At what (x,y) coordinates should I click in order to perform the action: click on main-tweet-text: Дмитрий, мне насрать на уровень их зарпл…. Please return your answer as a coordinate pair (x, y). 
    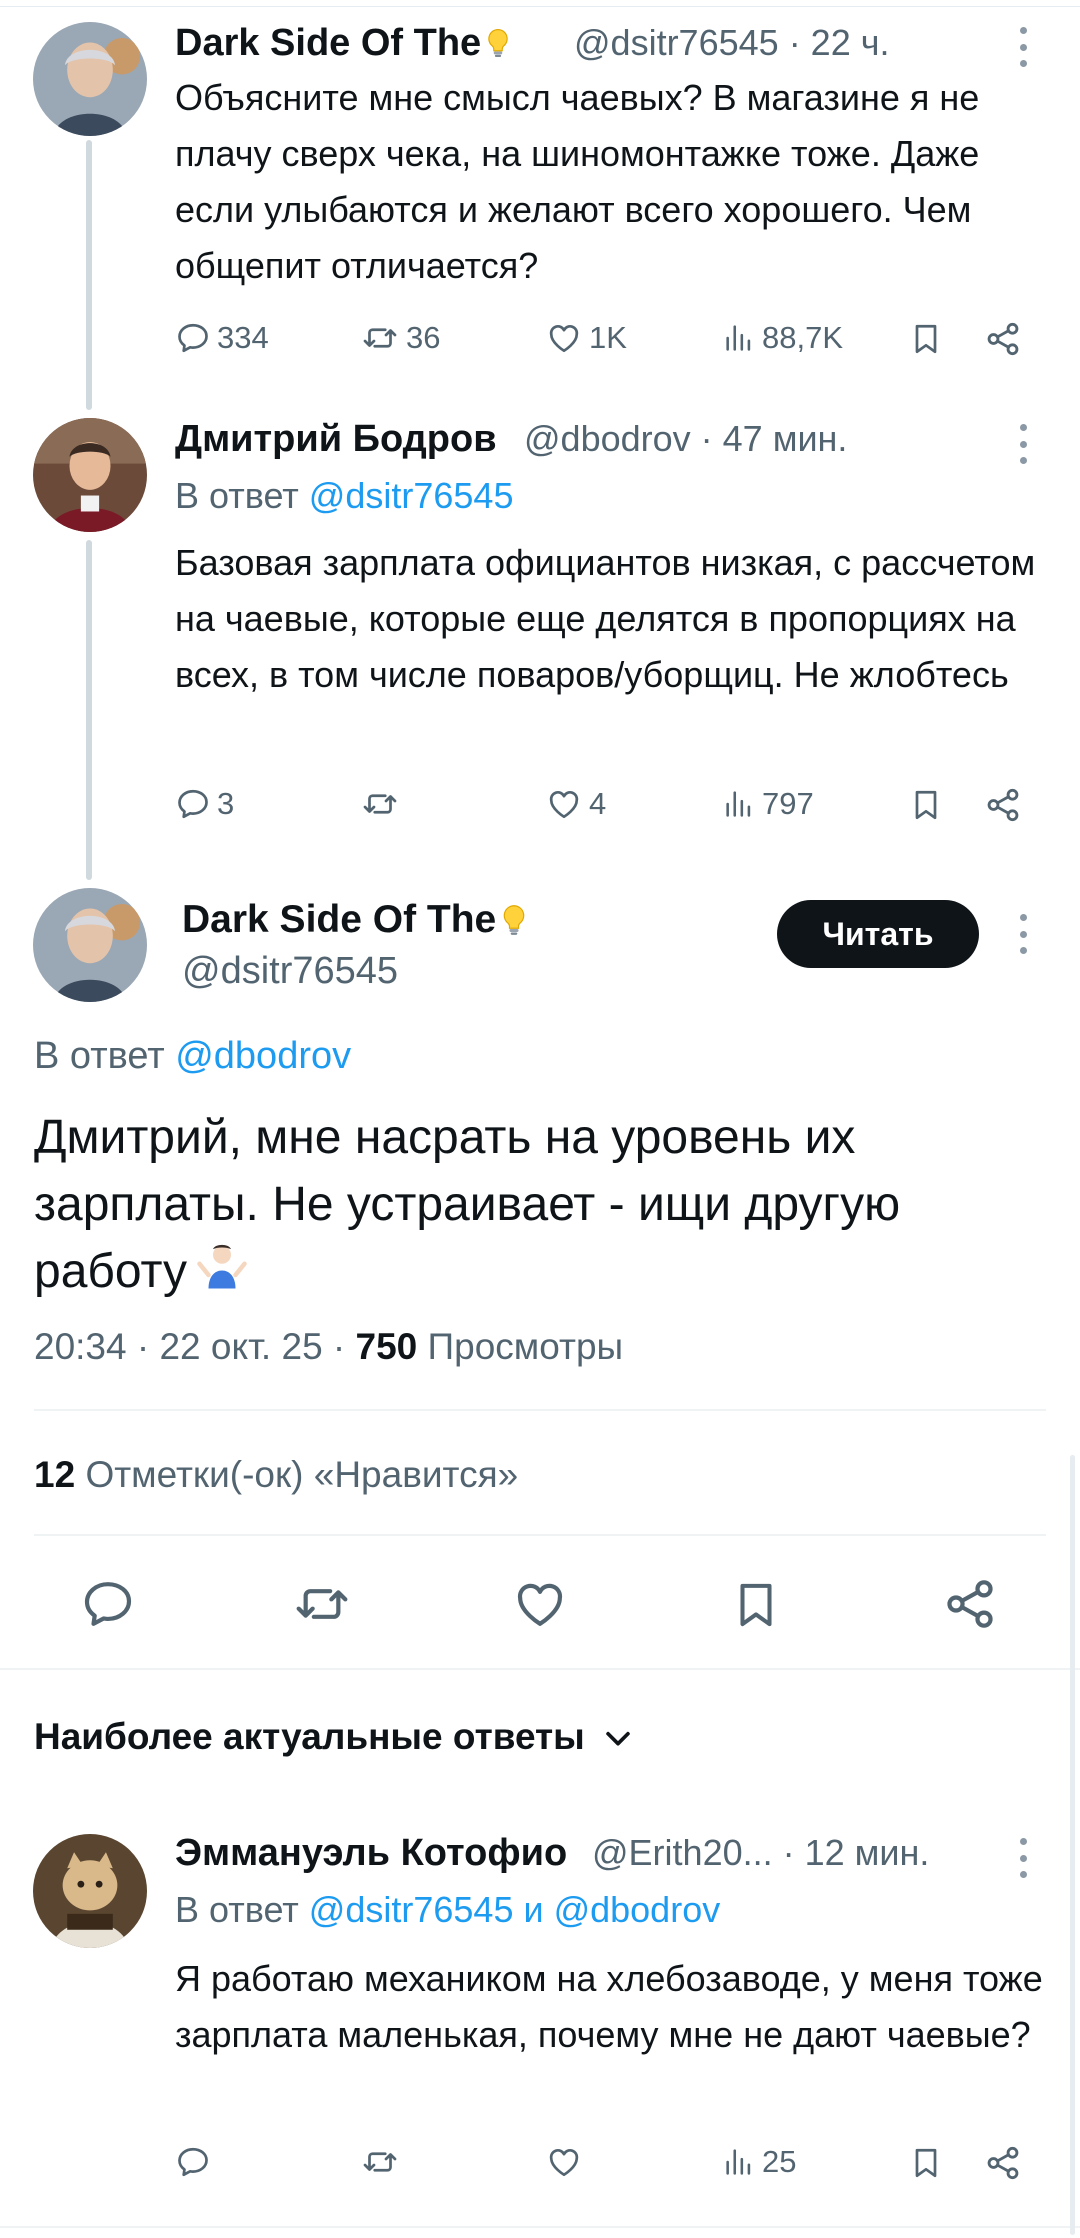
    Looking at the image, I should click on (467, 1204).